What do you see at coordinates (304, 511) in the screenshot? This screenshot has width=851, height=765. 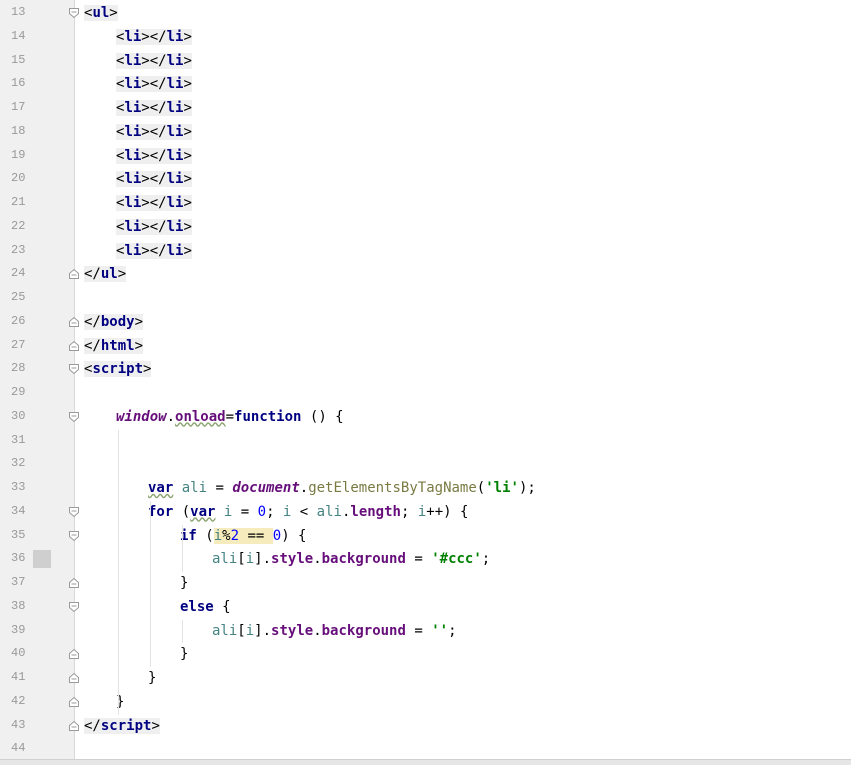 I see `code-token: <` at bounding box center [304, 511].